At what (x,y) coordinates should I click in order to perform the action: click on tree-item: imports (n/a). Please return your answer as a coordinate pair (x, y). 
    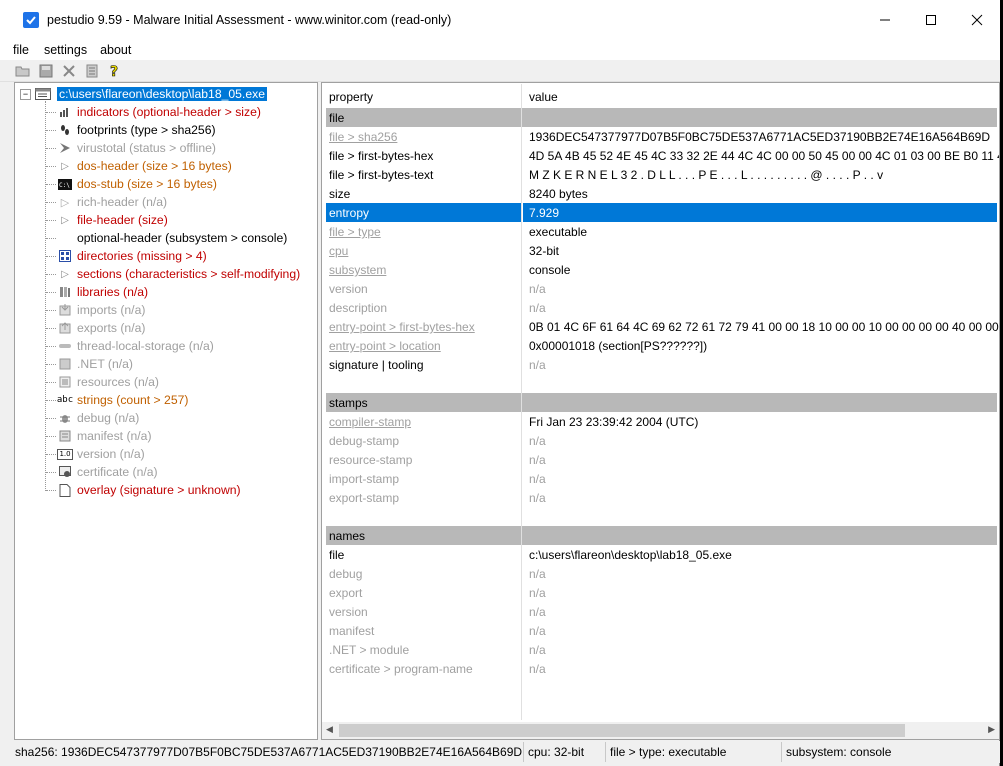
    Looking at the image, I should click on (101, 310).